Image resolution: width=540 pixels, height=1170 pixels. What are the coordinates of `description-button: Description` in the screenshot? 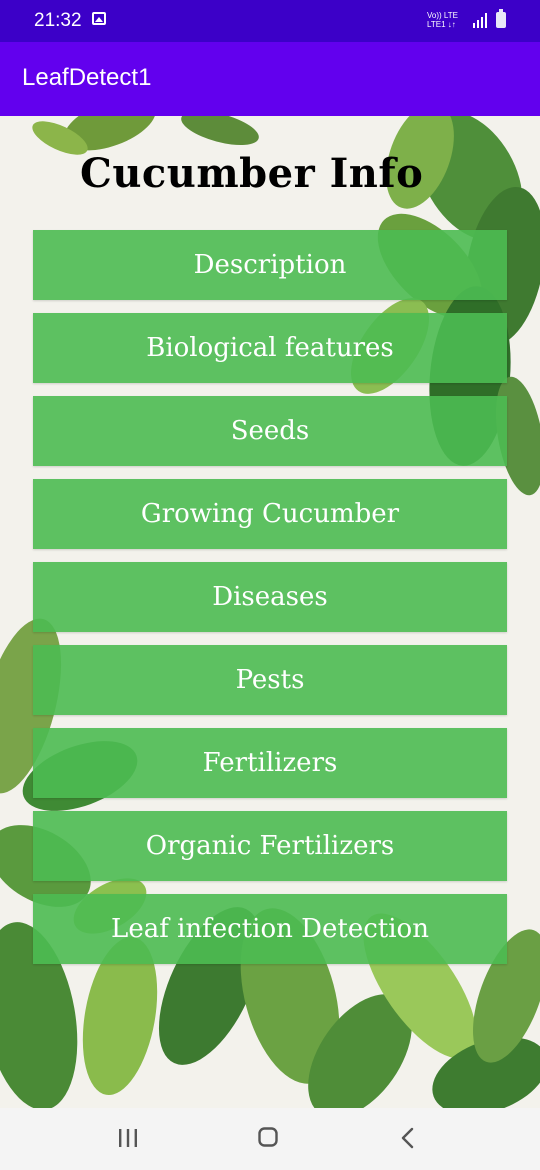 It's located at (270, 265).